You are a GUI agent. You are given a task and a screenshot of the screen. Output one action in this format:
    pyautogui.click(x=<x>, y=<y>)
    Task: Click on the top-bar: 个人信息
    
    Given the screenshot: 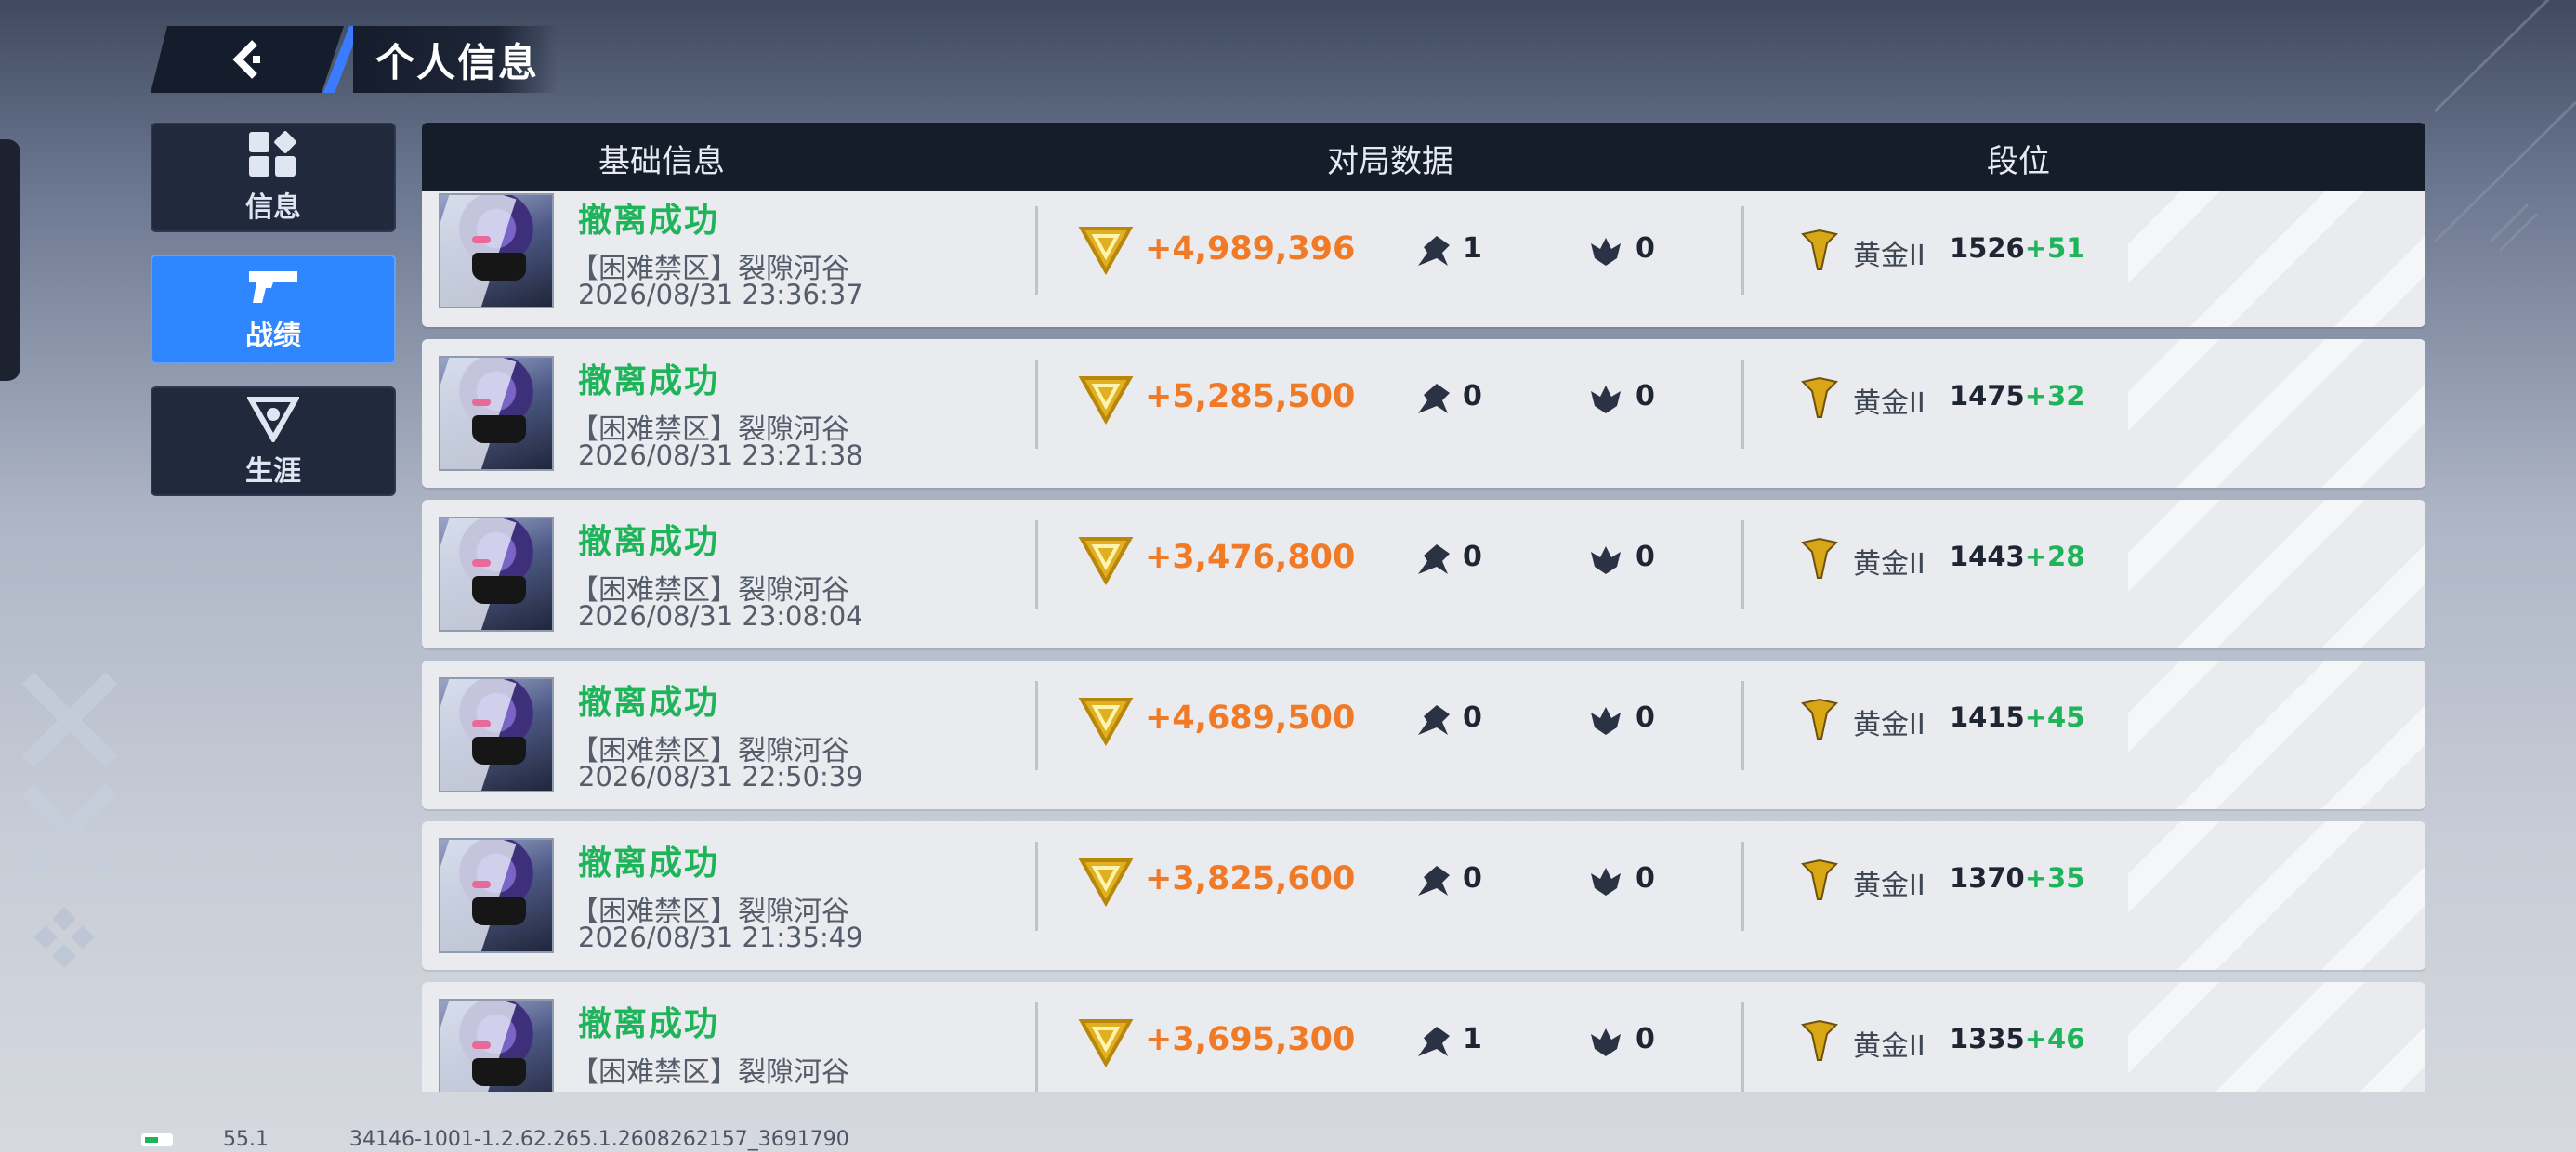 What is the action you would take?
    pyautogui.click(x=354, y=59)
    